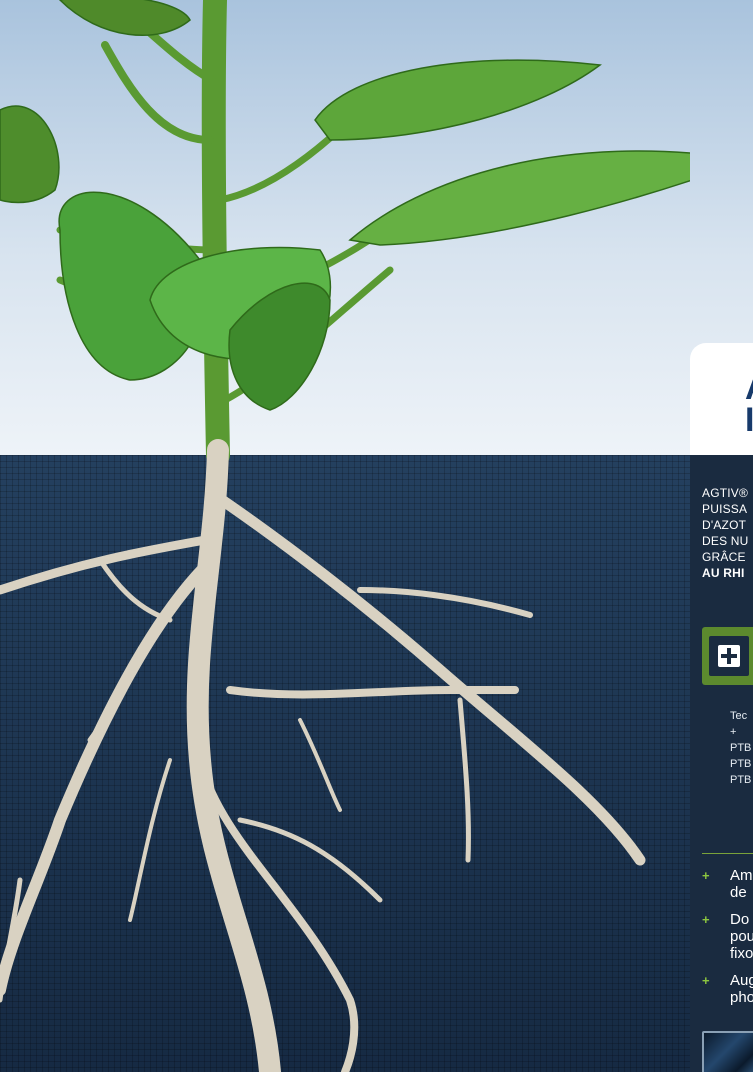 Image resolution: width=753 pixels, height=1072 pixels. I want to click on benefit-line: pho, so click(741, 997).